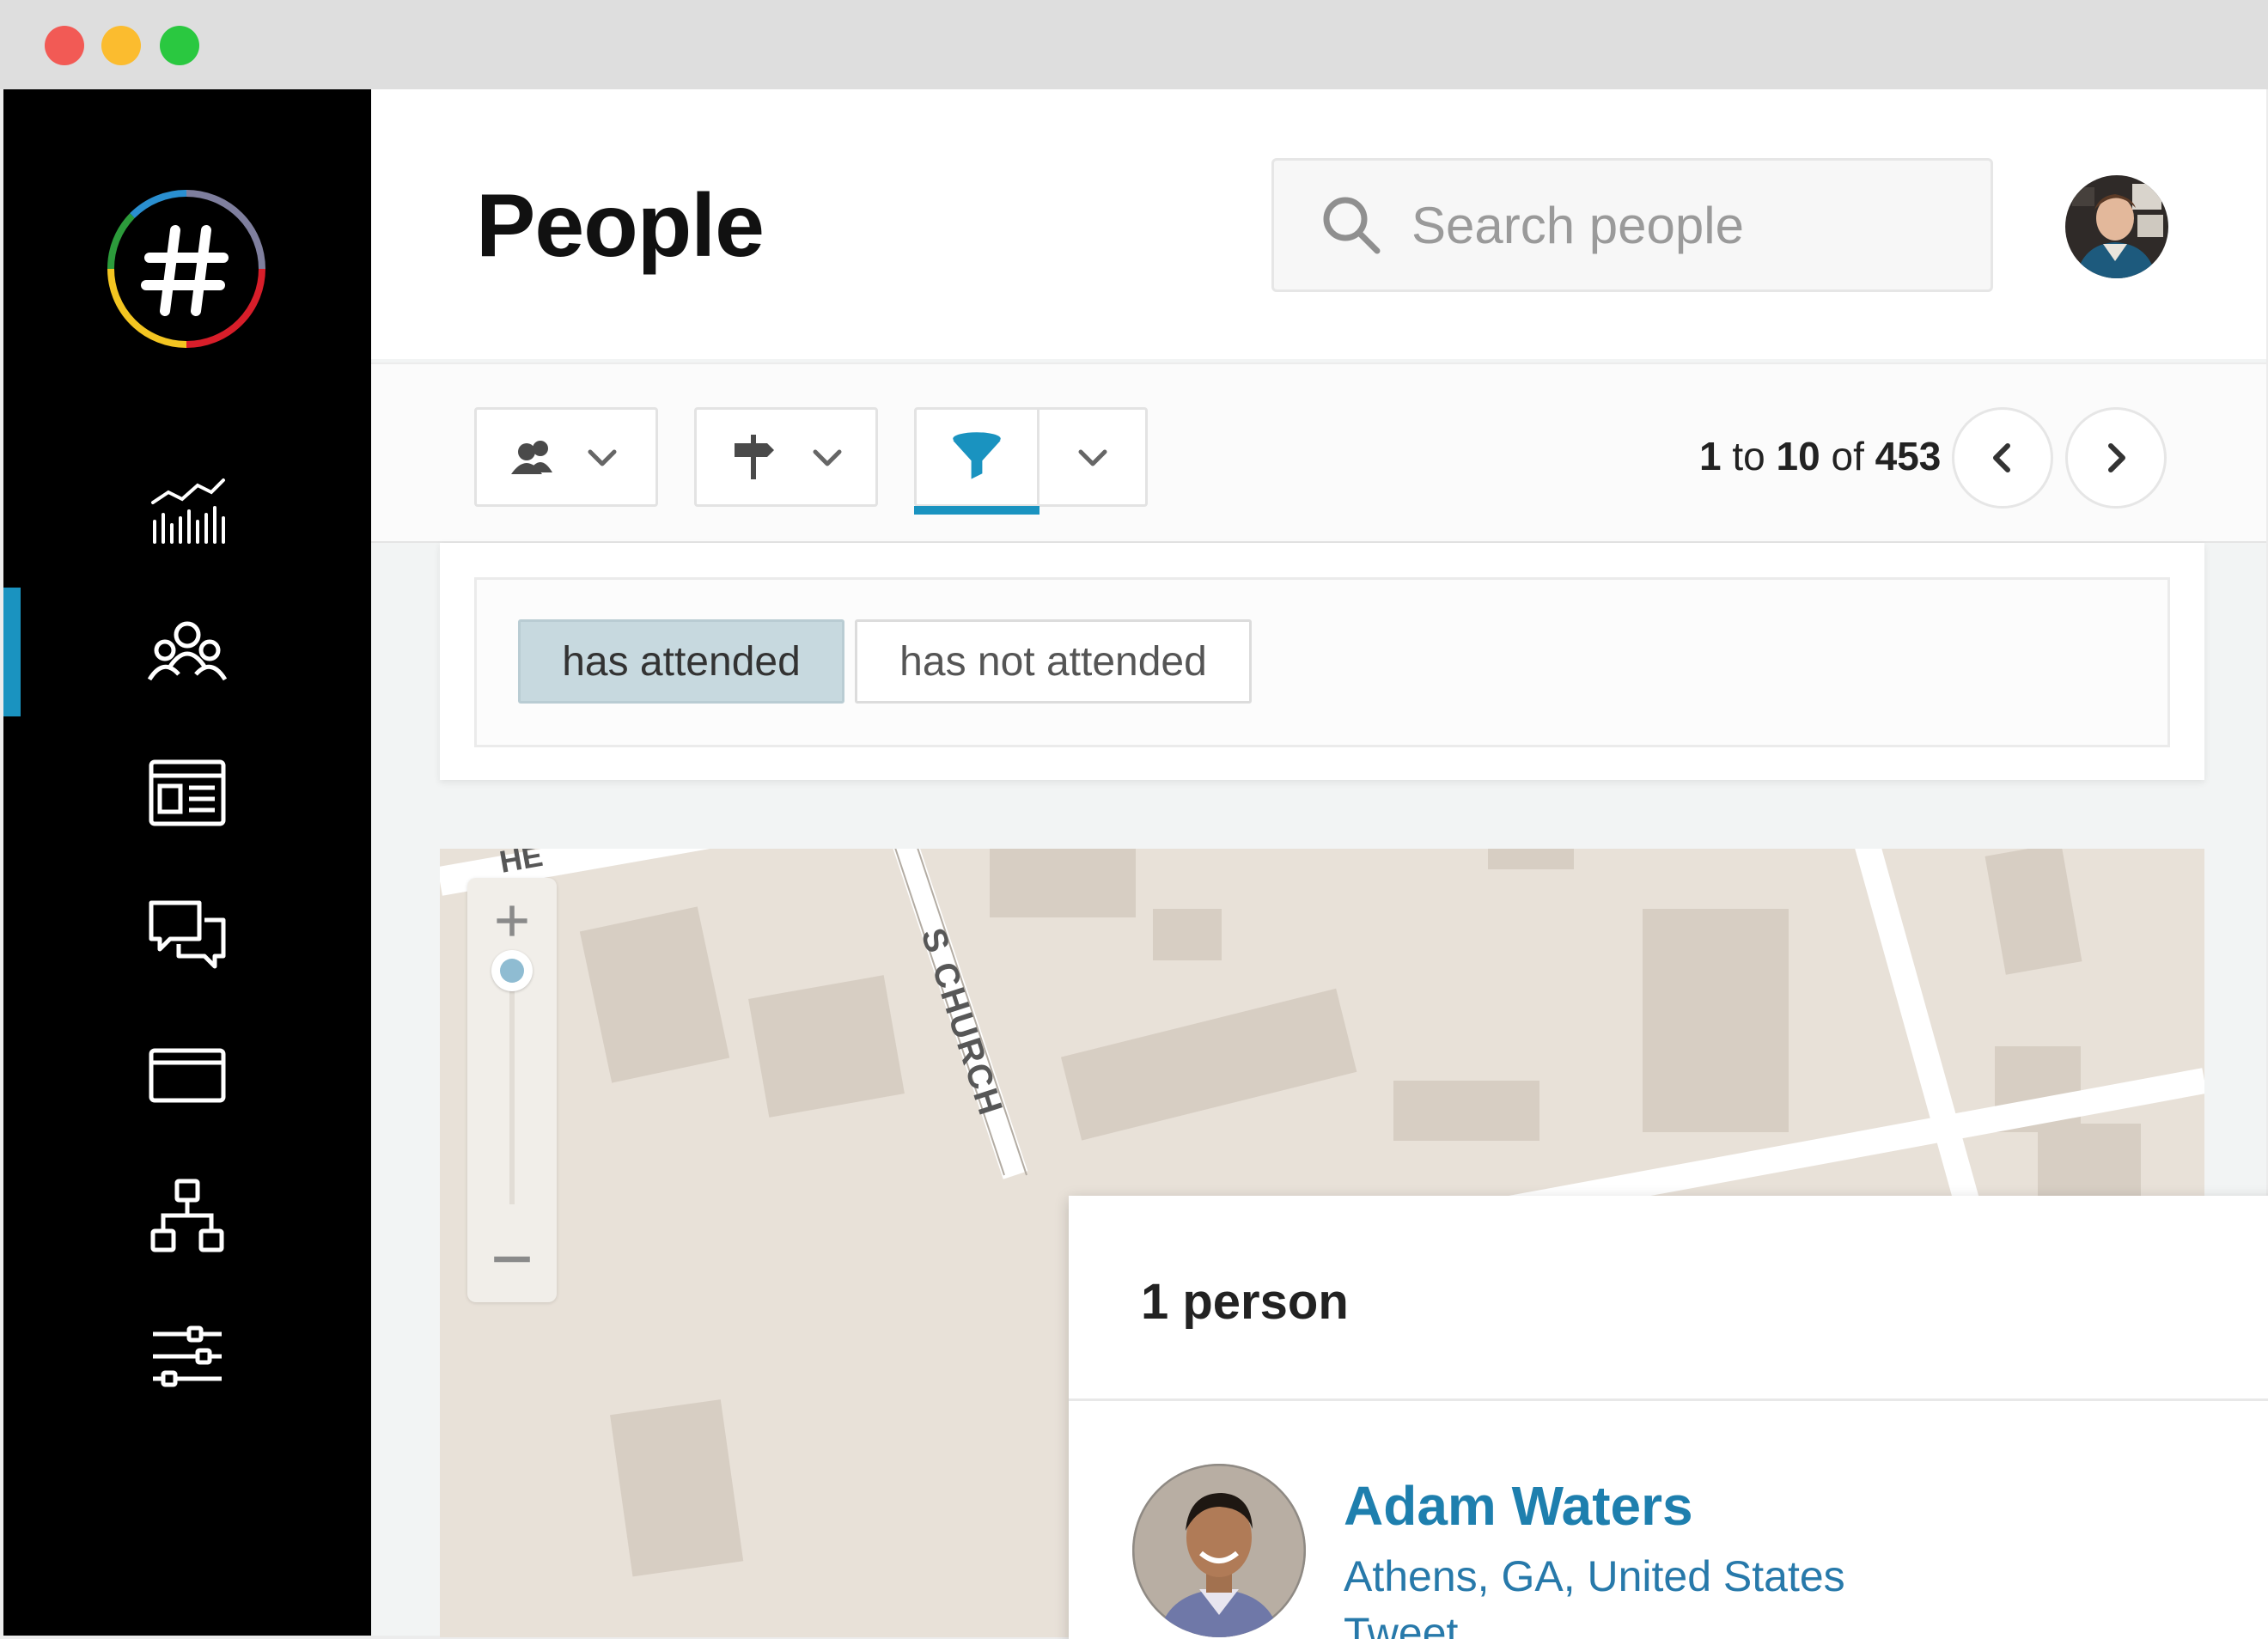 The image size is (2268, 1639). I want to click on pagination-summary: 1 to 10 of 453, so click(1820, 456).